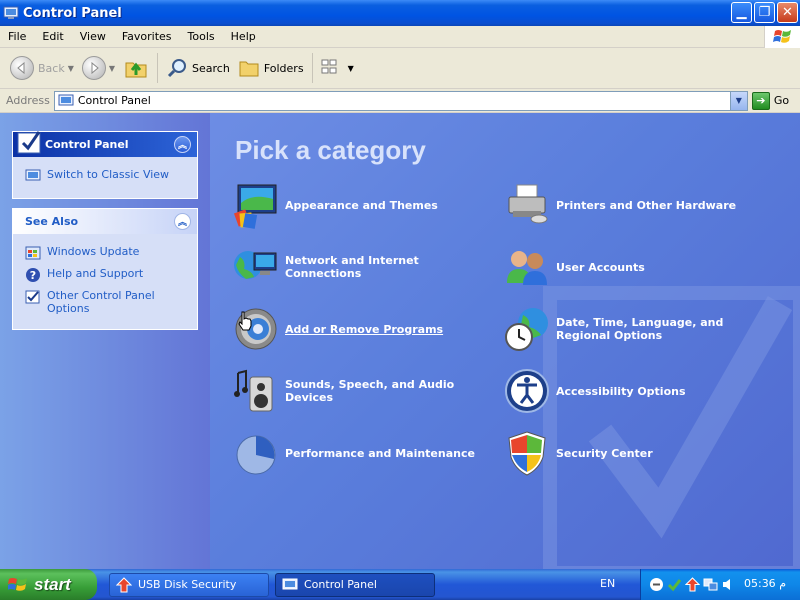 The height and width of the screenshot is (600, 800). What do you see at coordinates (765, 583) in the screenshot?
I see `clock: 05:36 م` at bounding box center [765, 583].